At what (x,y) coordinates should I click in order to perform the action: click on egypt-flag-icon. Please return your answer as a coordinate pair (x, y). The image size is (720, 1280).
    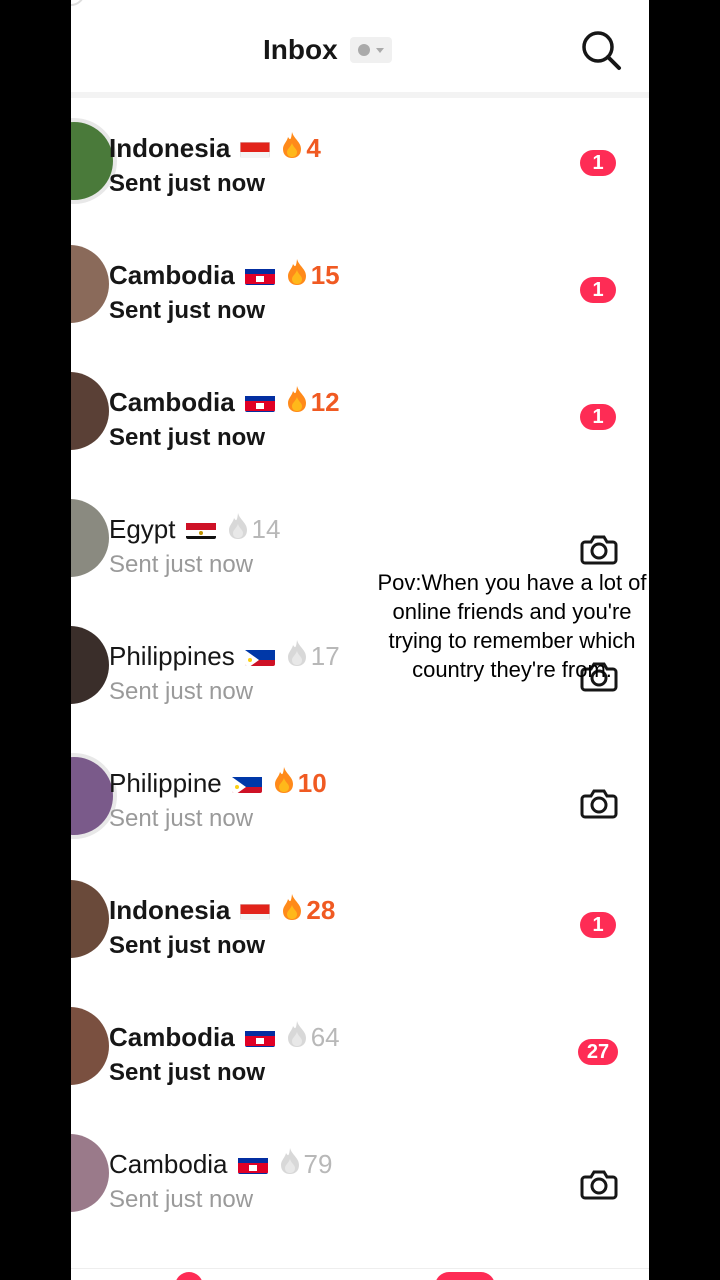
    Looking at the image, I should click on (200, 529).